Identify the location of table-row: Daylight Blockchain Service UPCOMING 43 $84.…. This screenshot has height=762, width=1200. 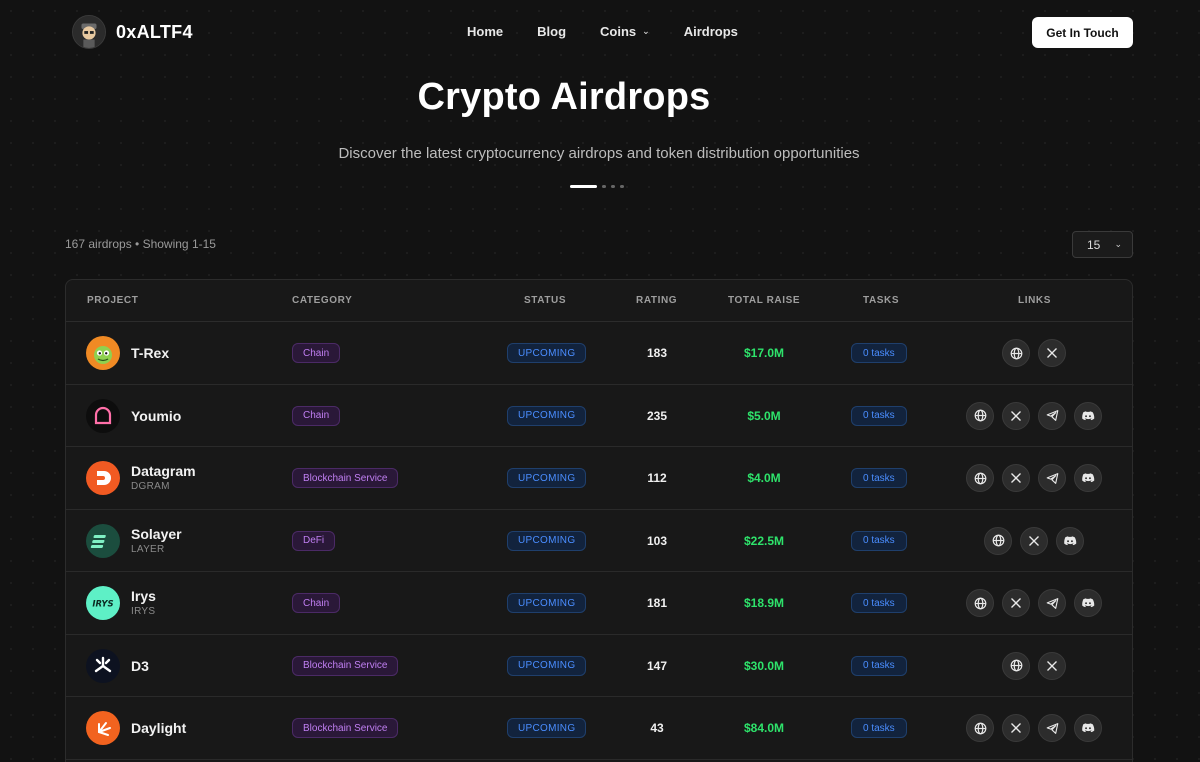
(599, 728).